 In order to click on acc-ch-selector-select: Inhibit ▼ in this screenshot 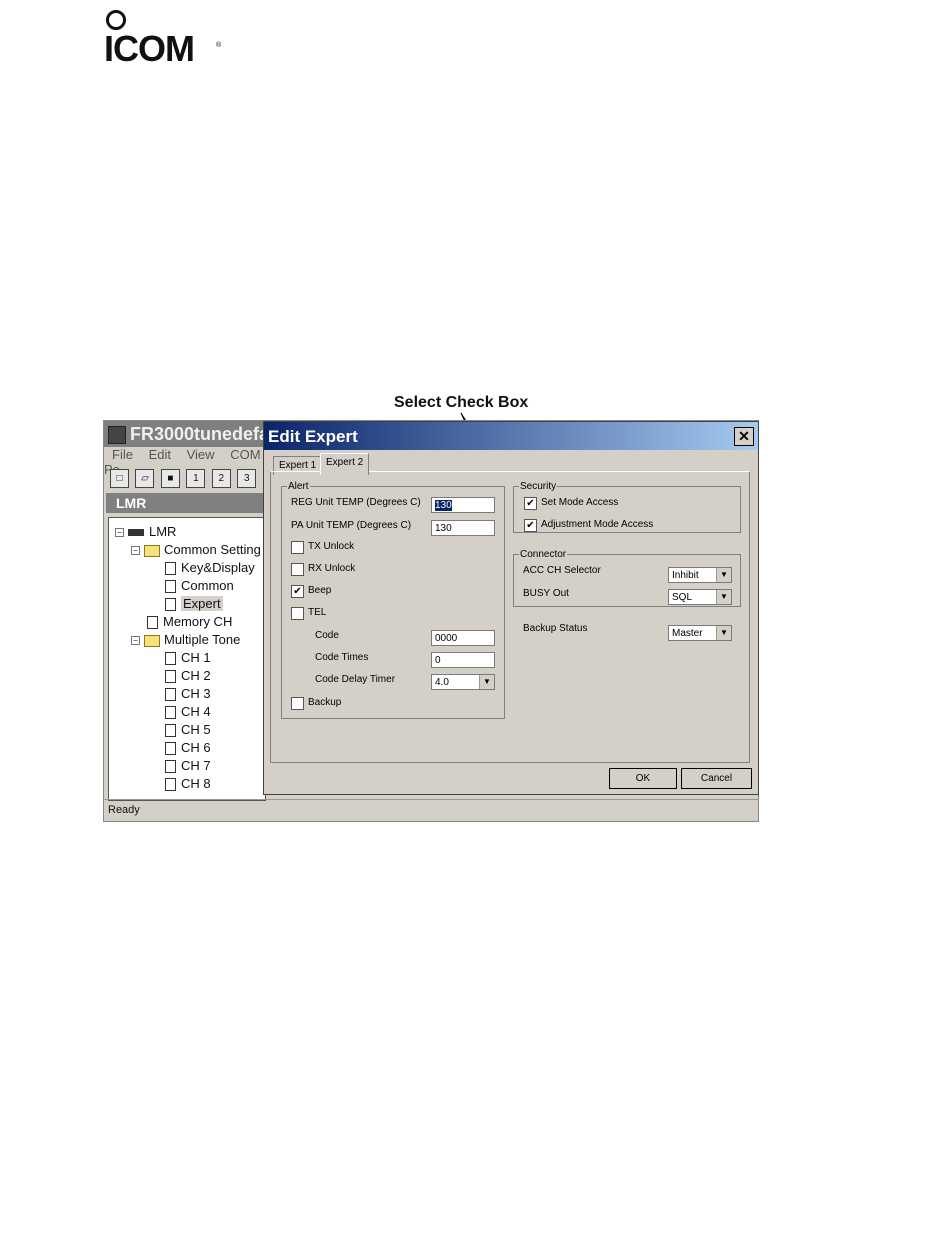, I will do `click(700, 575)`.